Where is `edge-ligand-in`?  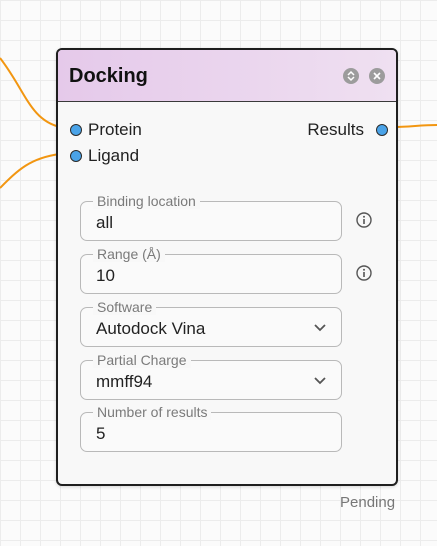
edge-ligand-in is located at coordinates (30, 171).